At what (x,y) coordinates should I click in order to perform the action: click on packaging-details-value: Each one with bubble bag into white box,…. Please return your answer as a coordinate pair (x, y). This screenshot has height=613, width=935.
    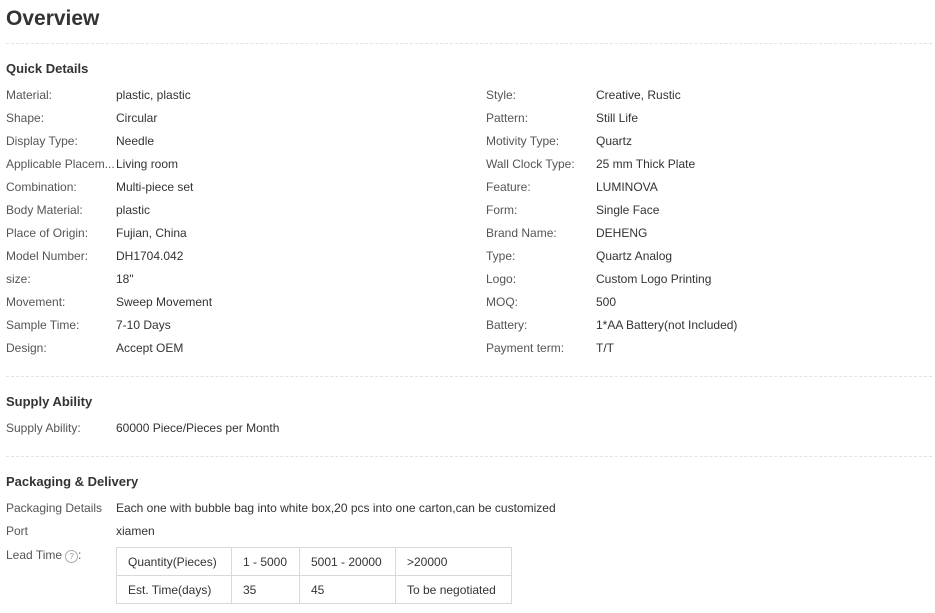
    Looking at the image, I should click on (336, 508).